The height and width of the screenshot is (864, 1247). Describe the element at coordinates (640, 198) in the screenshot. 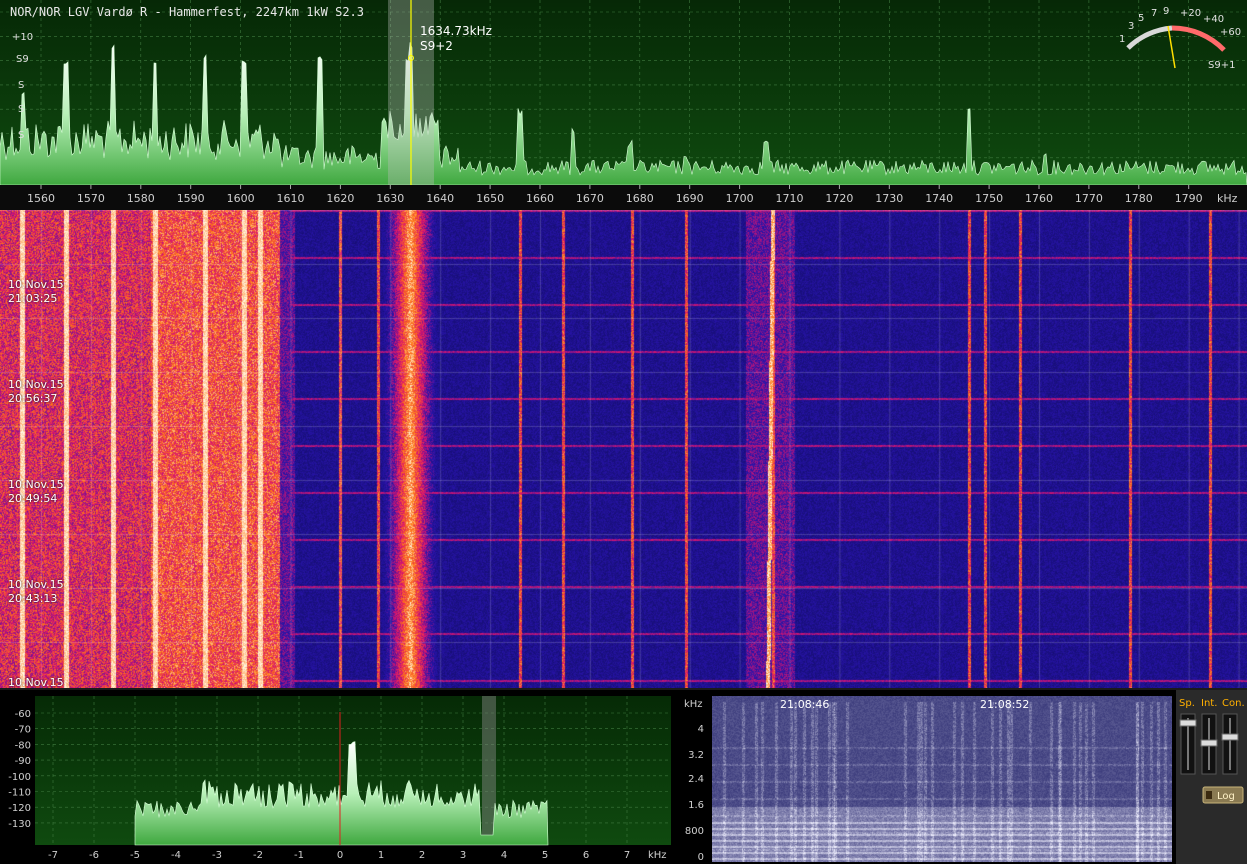

I see `frequency-tick-label: 1680` at that location.